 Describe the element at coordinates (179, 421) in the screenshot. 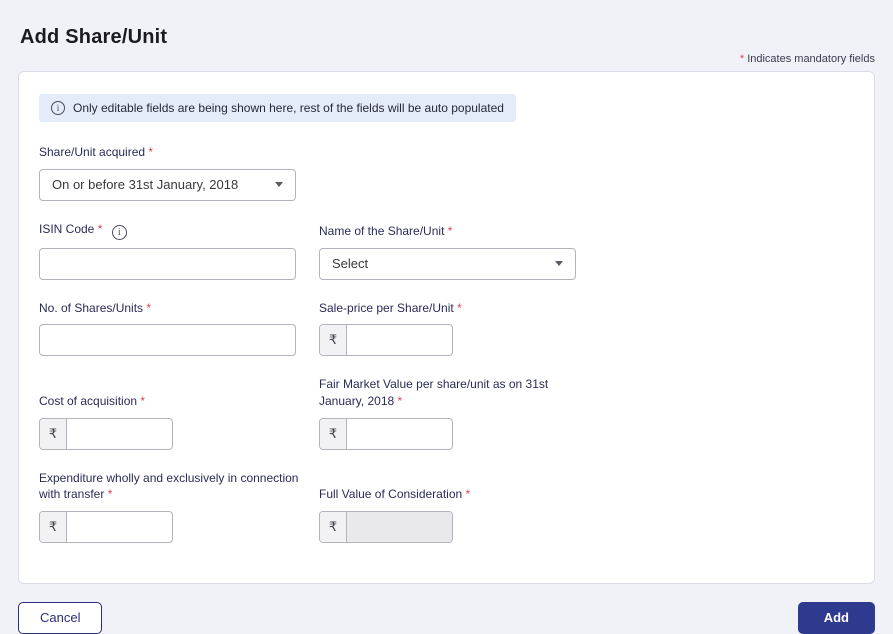

I see `field-cost-of-acquisition: Cost of acquisition * ₹` at that location.